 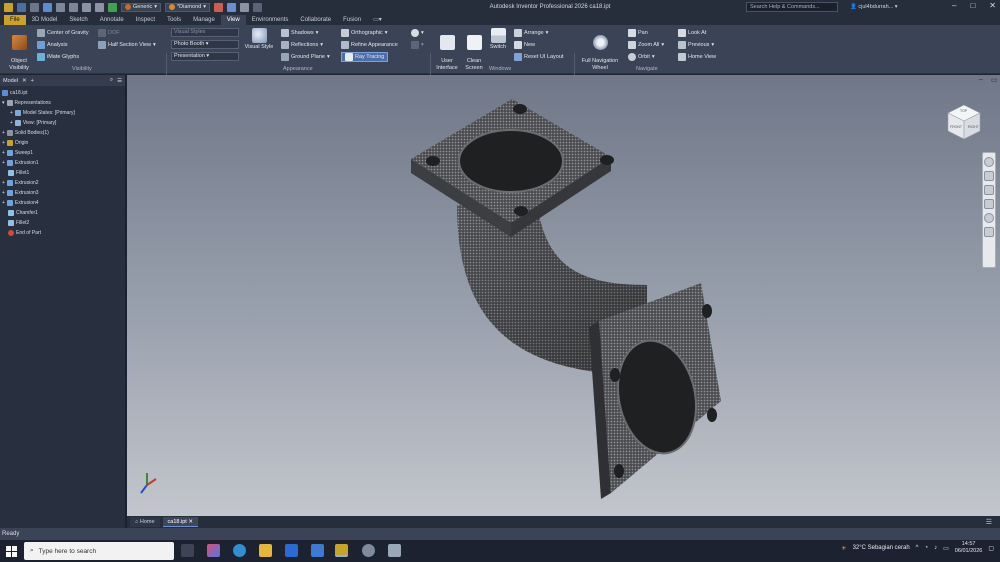 I want to click on zoom-icon, so click(x=989, y=190).